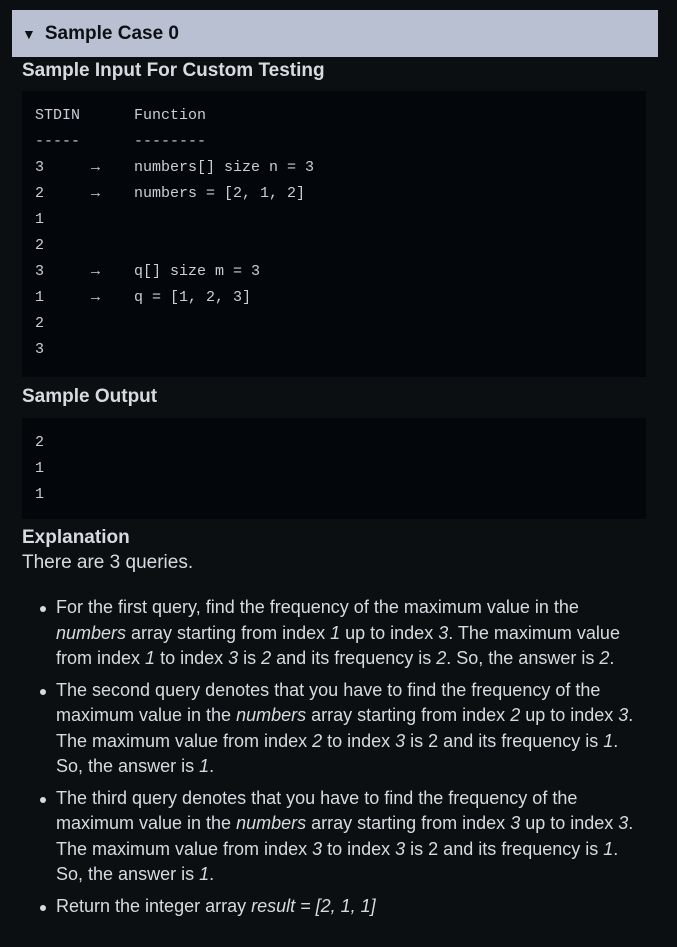 The width and height of the screenshot is (677, 947). I want to click on explanation-intro: There are 3 queries., so click(108, 563).